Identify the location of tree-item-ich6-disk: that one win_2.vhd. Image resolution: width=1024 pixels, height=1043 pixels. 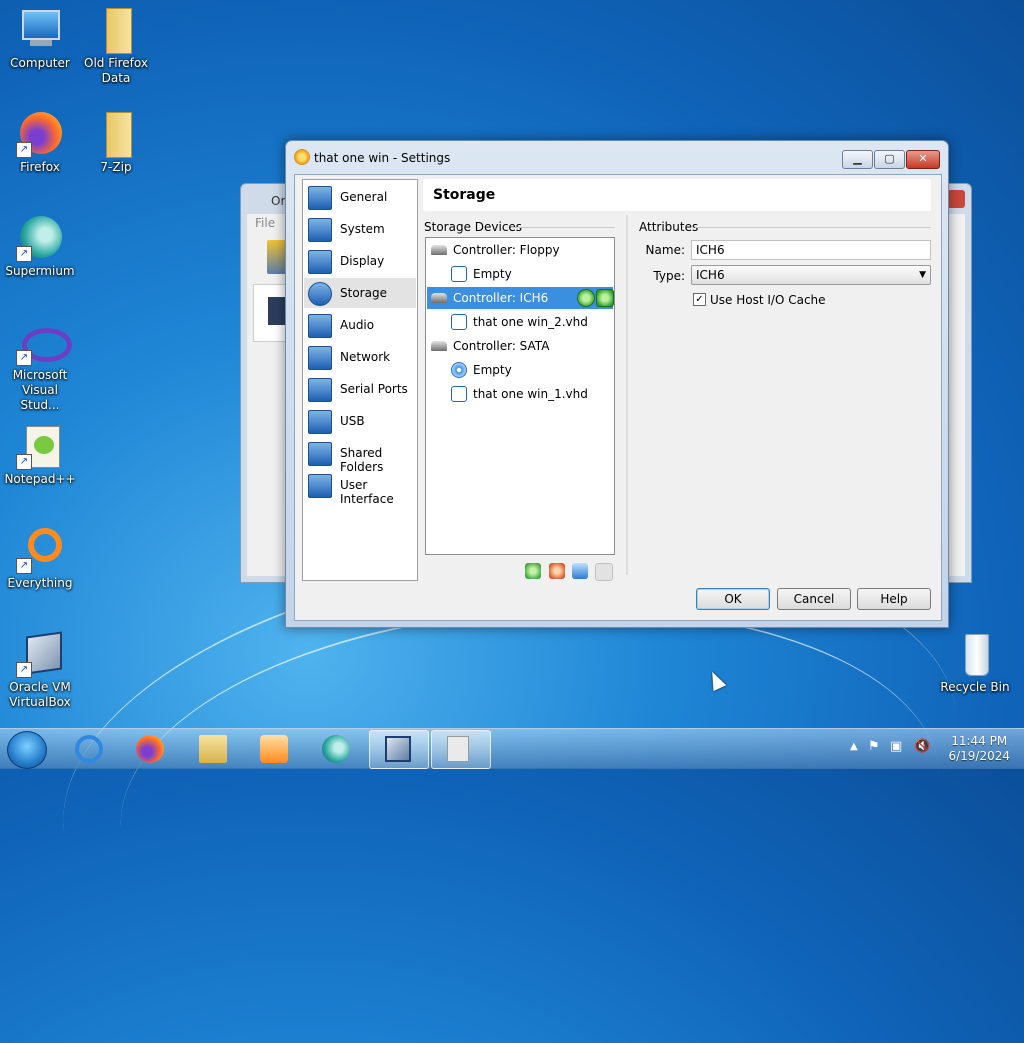
(520, 322).